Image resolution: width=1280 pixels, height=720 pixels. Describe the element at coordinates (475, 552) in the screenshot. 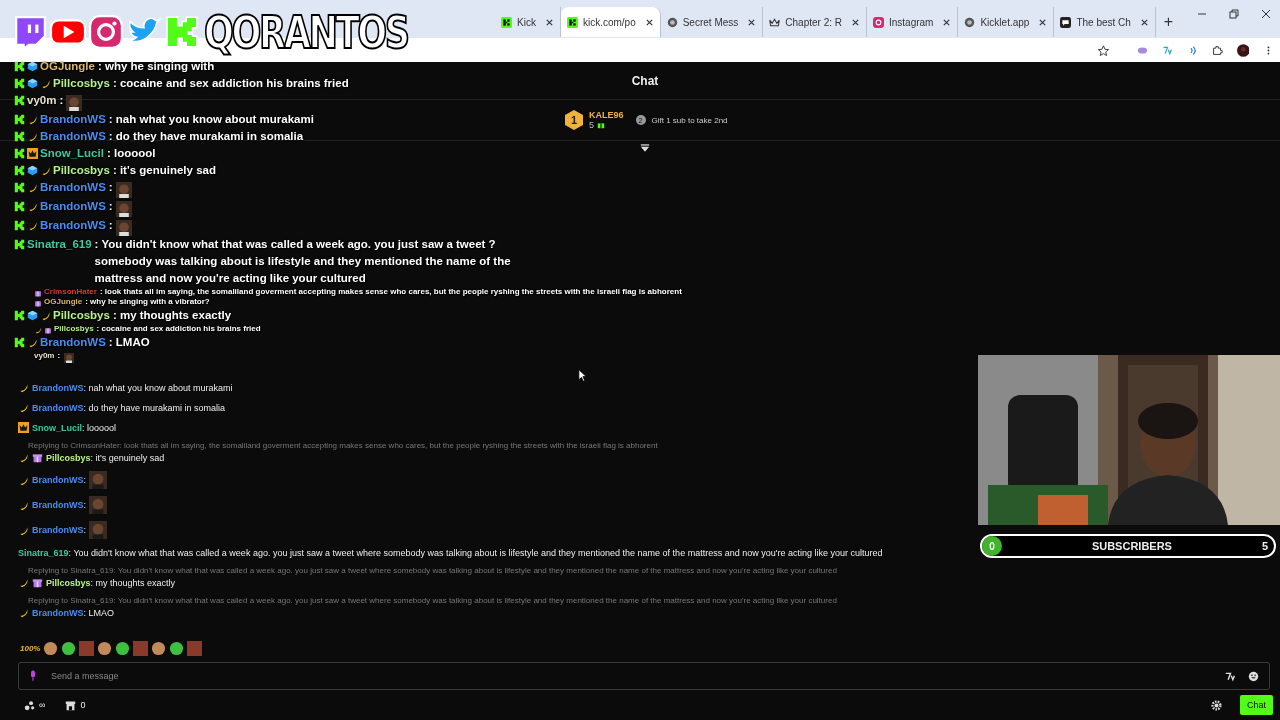

I see `chat-message-text: : You didn't know what that was called a week ago. you just saw a tweet where somebody was talking about is lifestyle and they mentioned the name of the mattress and now you're acting like your cultured` at that location.